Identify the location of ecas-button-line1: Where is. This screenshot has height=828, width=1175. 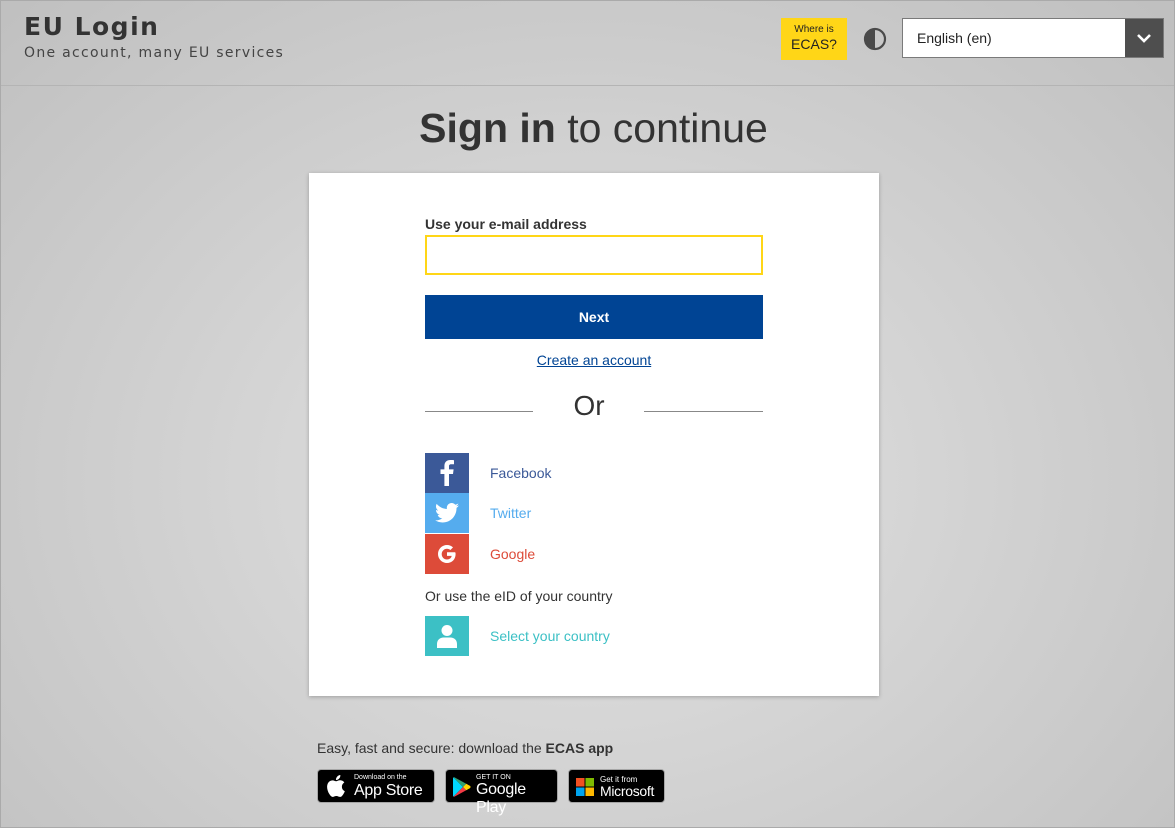
(814, 29).